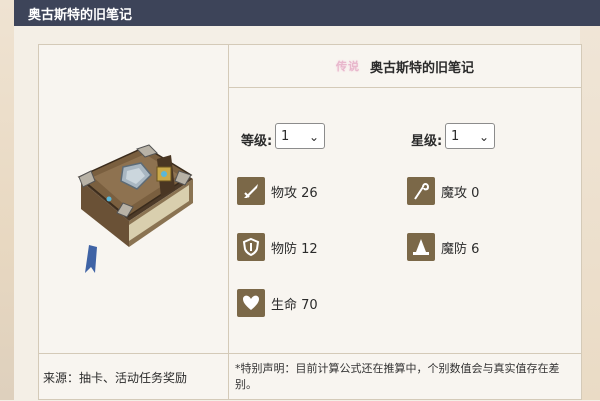 The image size is (600, 401). What do you see at coordinates (136, 211) in the screenshot?
I see `old-notebook-book-icon` at bounding box center [136, 211].